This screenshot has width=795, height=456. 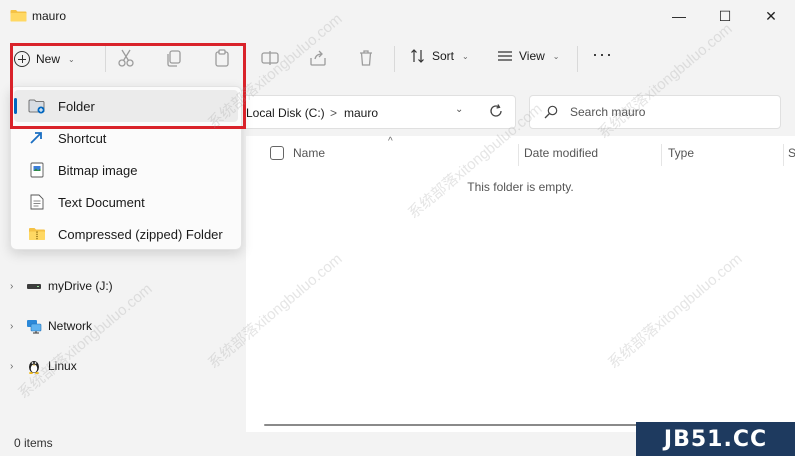 I want to click on view-button-label: View, so click(x=532, y=56).